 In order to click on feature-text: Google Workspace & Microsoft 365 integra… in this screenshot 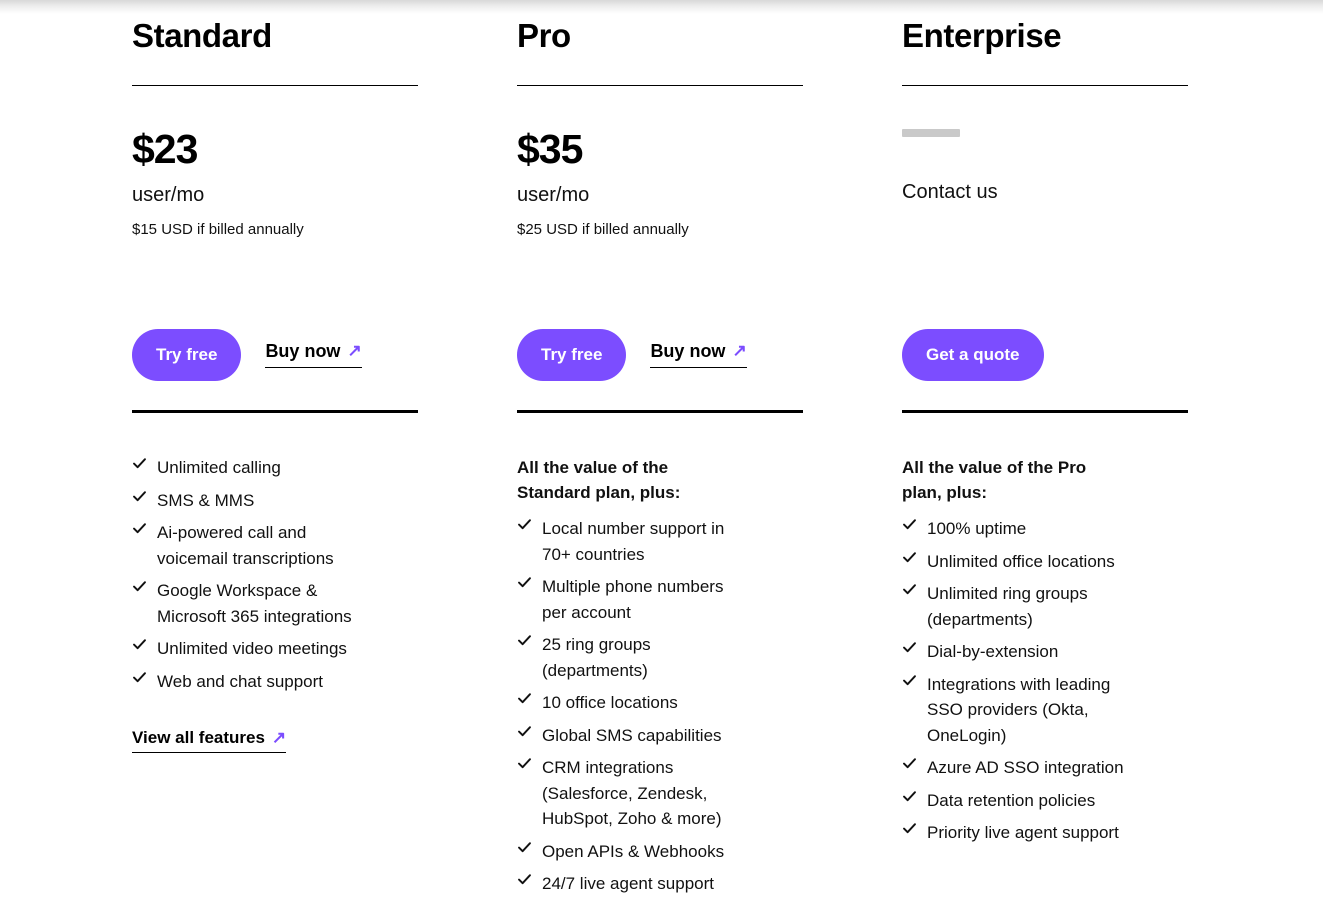, I will do `click(254, 603)`.